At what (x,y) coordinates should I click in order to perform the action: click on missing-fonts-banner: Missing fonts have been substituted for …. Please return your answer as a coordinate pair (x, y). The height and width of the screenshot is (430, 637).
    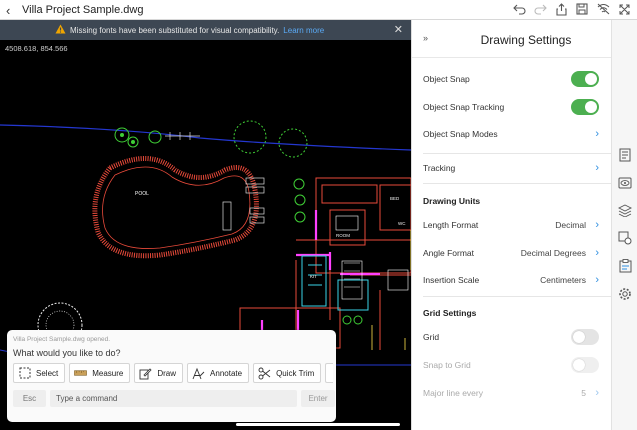
    Looking at the image, I should click on (205, 30).